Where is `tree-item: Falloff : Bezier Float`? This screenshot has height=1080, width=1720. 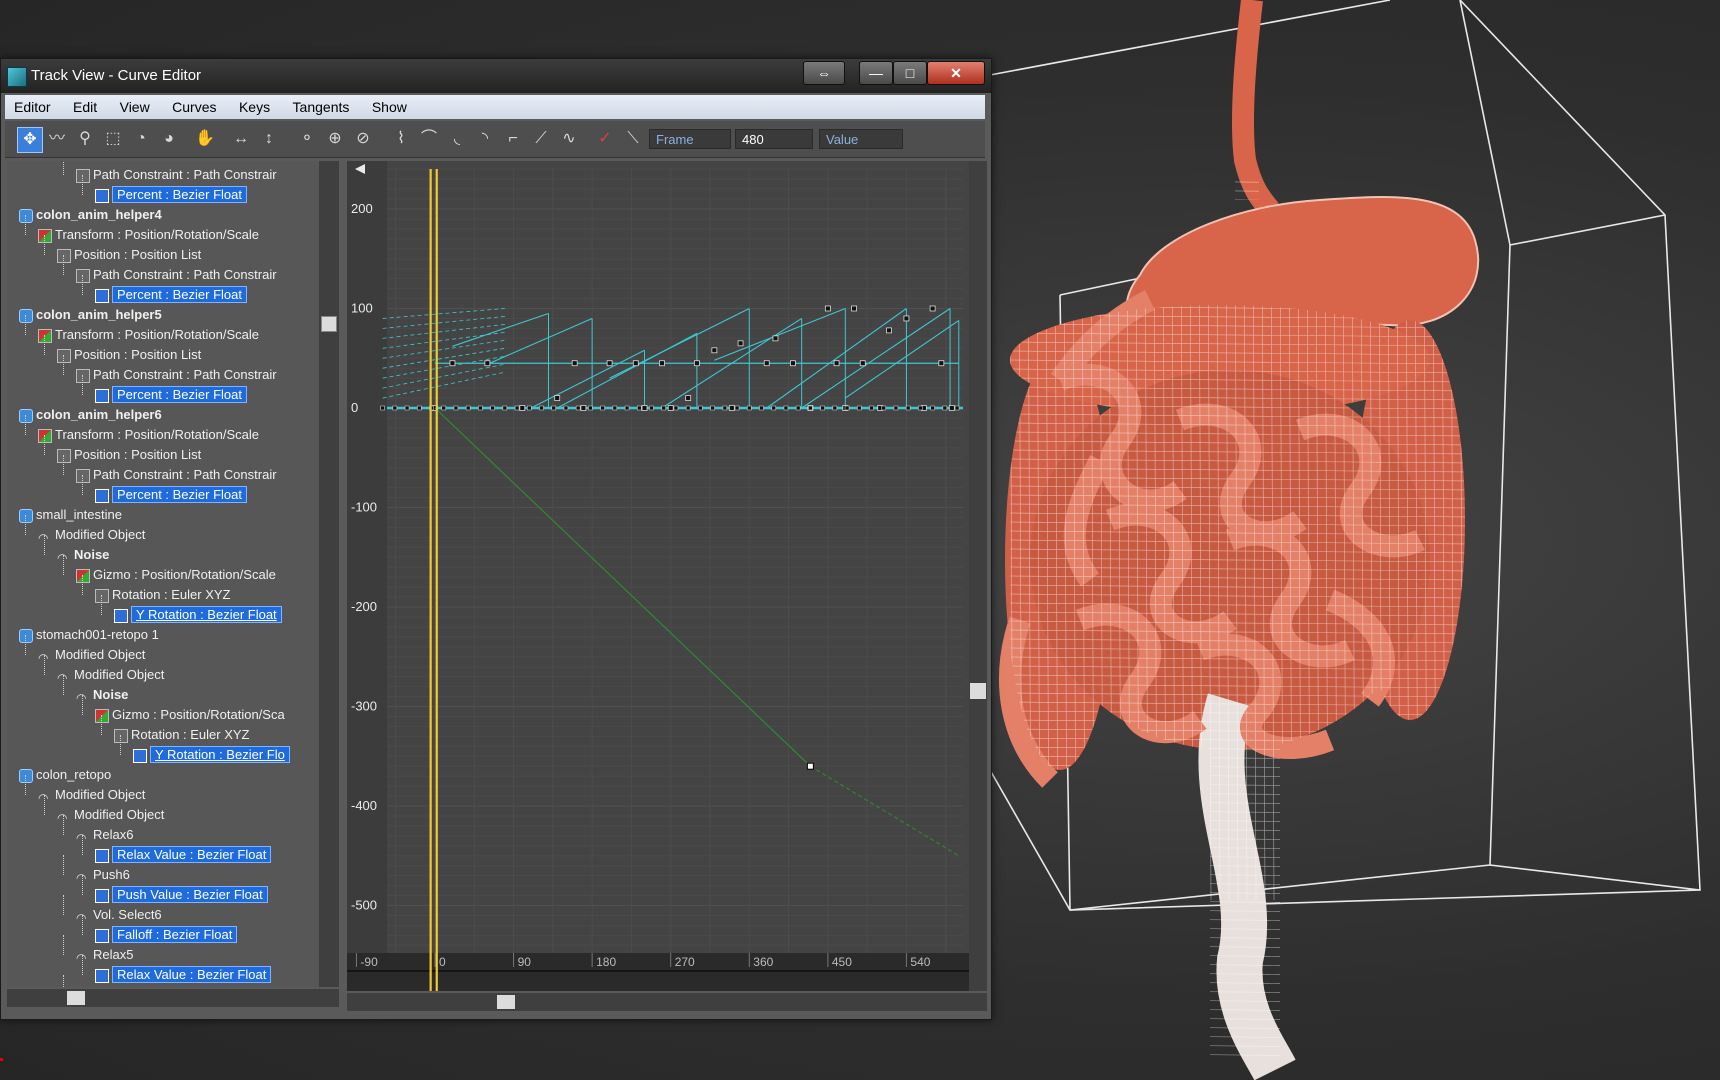
tree-item: Falloff : Bezier Float is located at coordinates (166, 934).